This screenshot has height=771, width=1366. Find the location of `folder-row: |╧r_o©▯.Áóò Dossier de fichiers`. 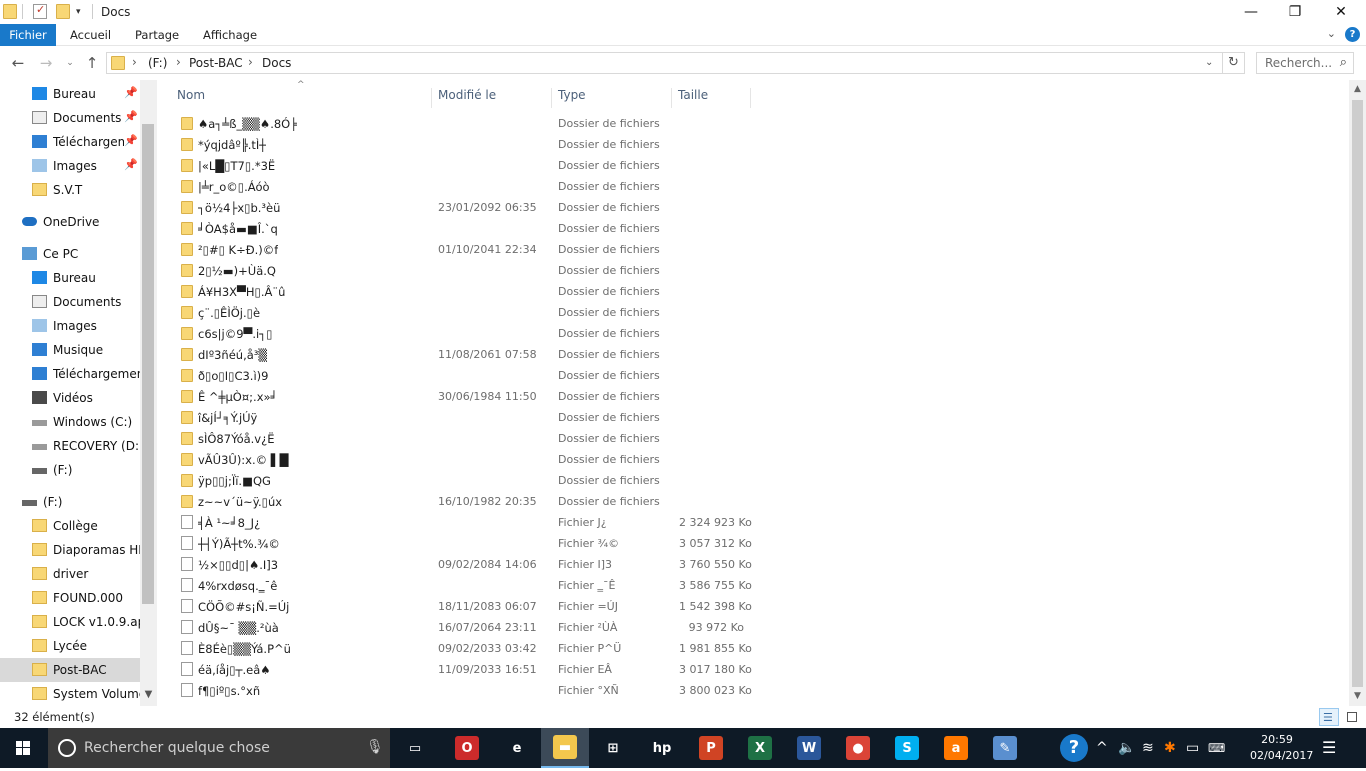

folder-row: |╧r_o©▯.Áóò Dossier de fichiers is located at coordinates (471, 186).